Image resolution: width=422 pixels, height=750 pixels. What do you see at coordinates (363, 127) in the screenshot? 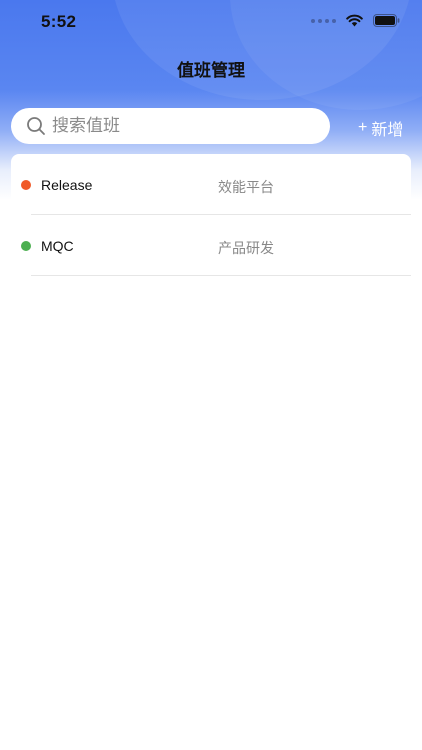
I see `plus-icon: +` at bounding box center [363, 127].